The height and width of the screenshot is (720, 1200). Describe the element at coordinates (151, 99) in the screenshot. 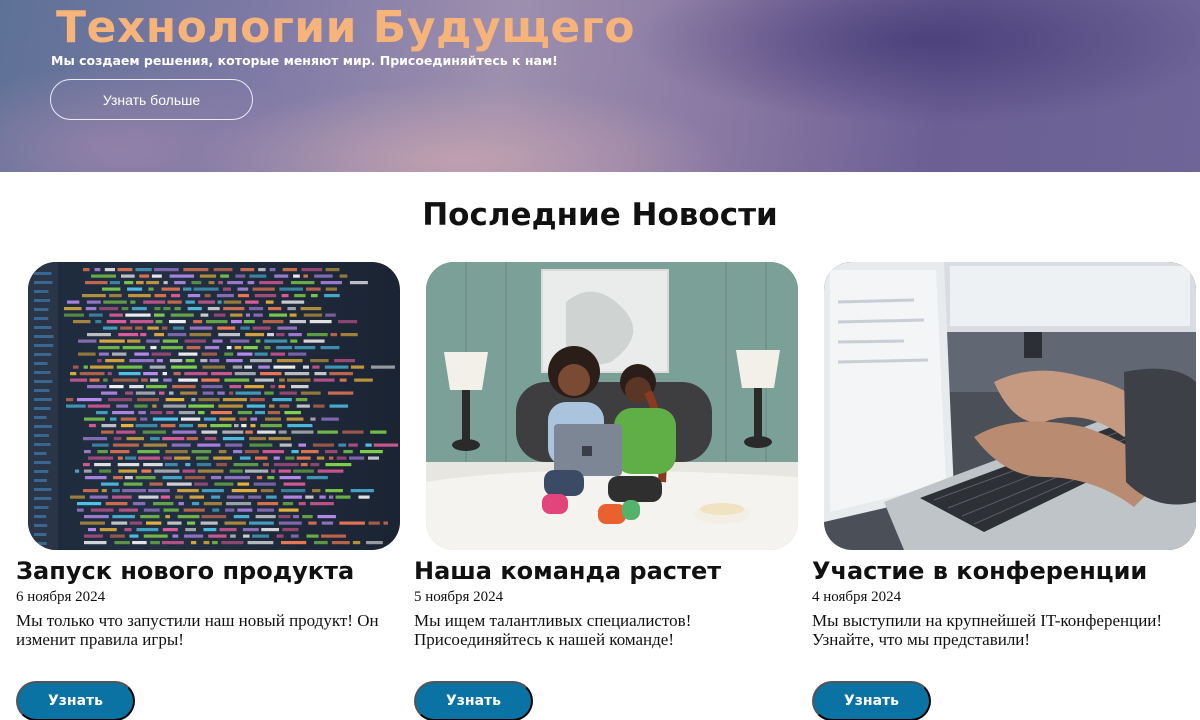

I see `learn-more-button: Узнать больше` at that location.